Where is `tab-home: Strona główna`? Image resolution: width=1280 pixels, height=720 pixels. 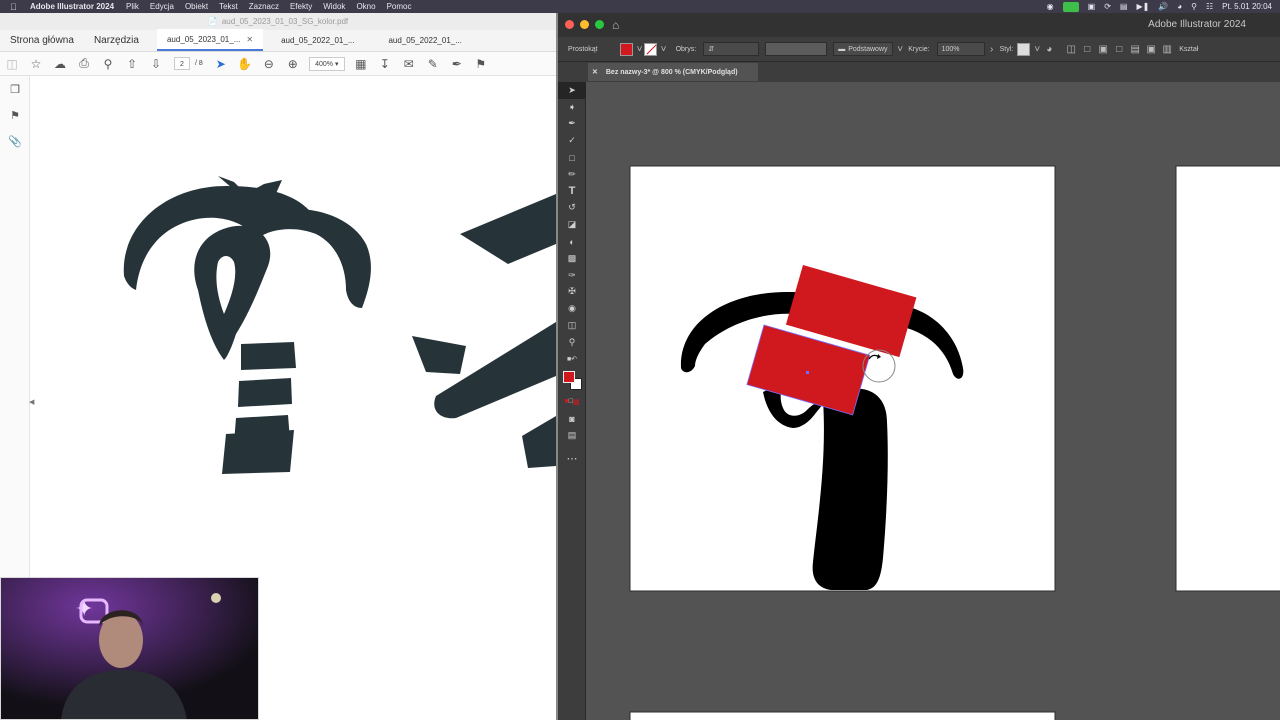 tab-home: Strona główna is located at coordinates (42, 40).